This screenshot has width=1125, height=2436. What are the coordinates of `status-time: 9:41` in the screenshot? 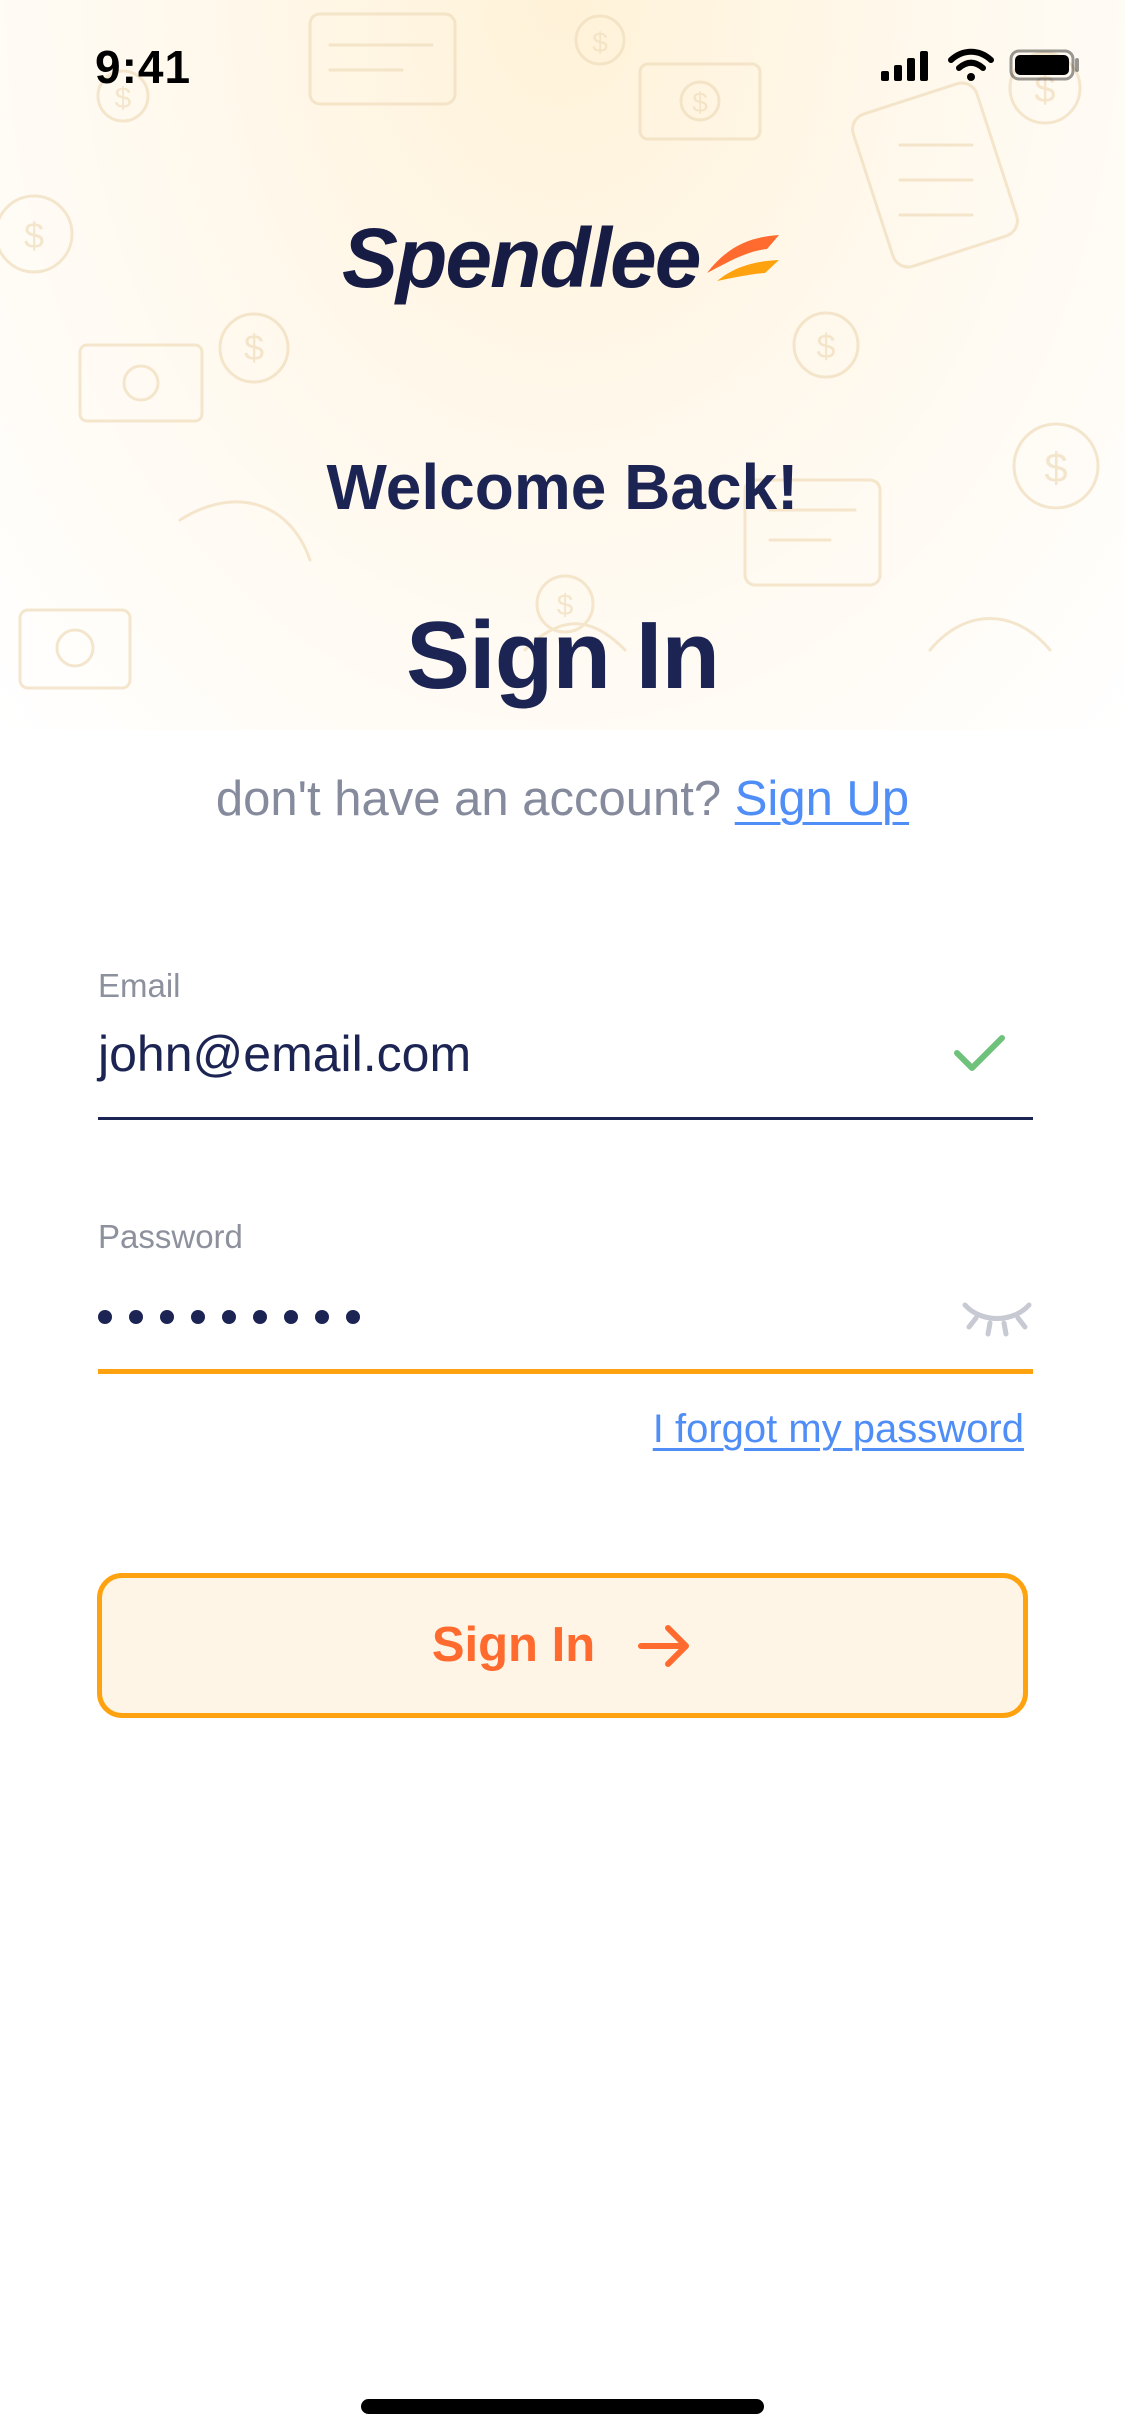 It's located at (143, 67).